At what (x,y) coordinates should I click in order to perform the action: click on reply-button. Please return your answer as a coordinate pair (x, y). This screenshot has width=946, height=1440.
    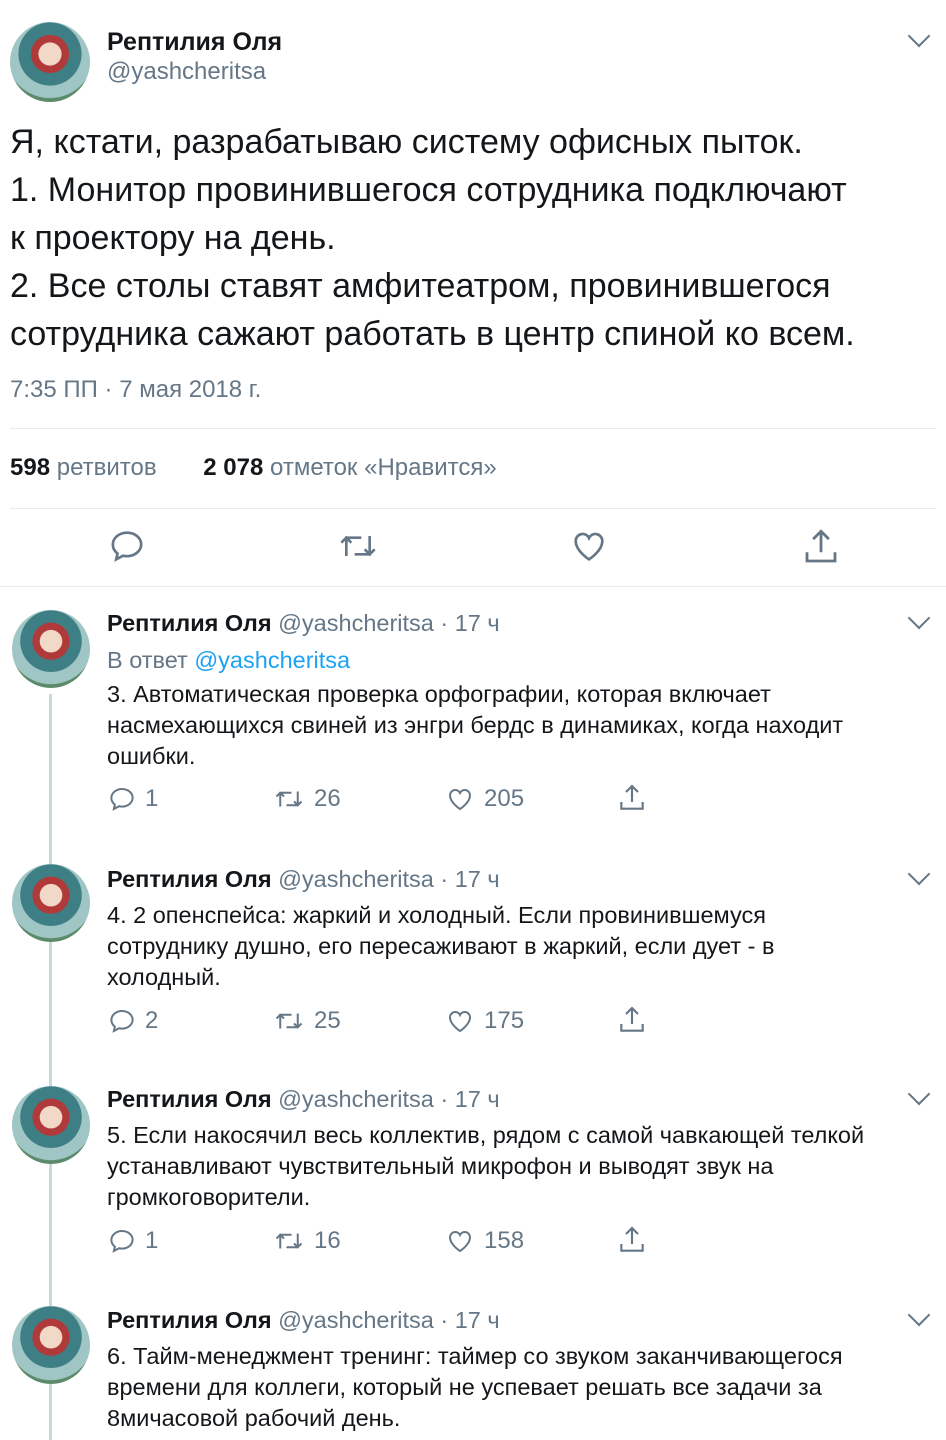
    Looking at the image, I should click on (127, 546).